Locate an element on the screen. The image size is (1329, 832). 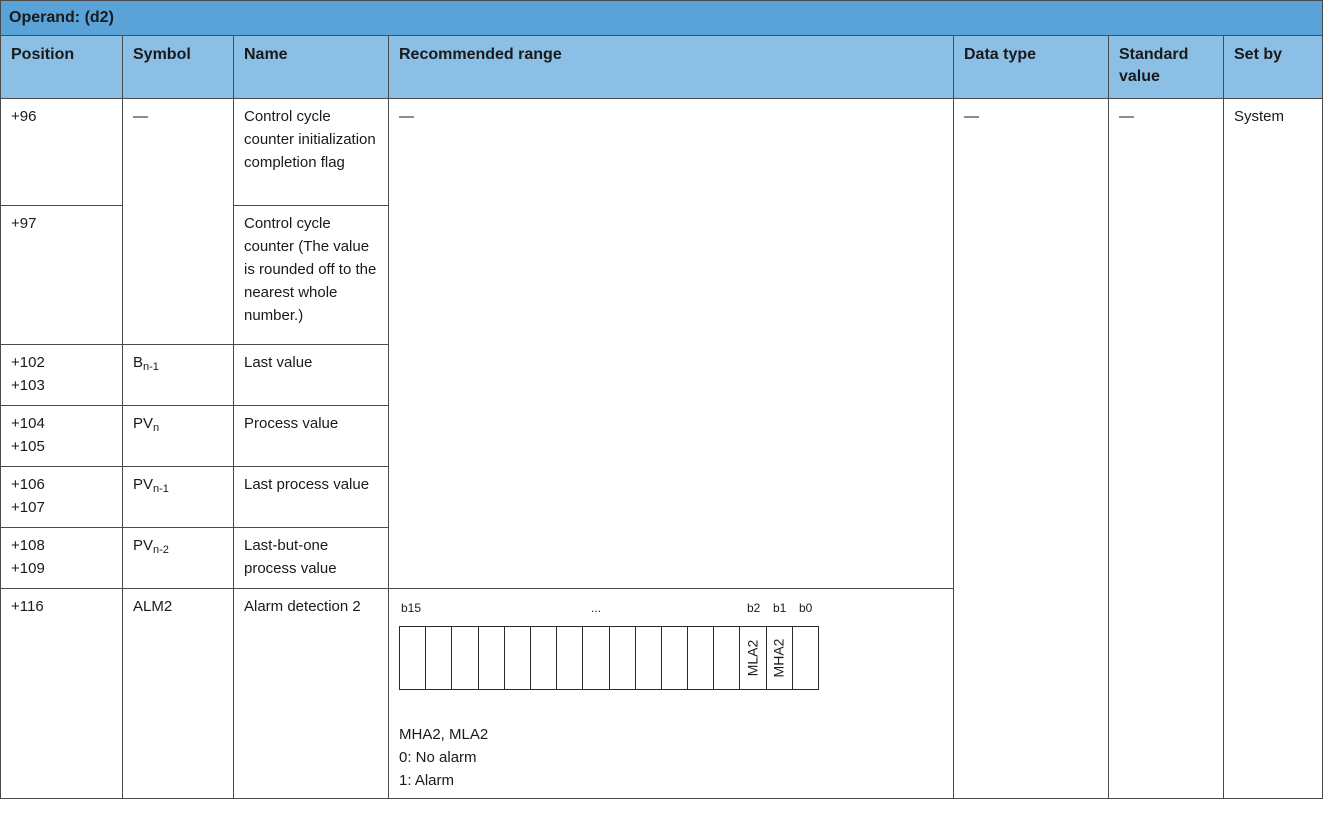
bit-register: MLA2 MHA2 is located at coordinates (609, 658).